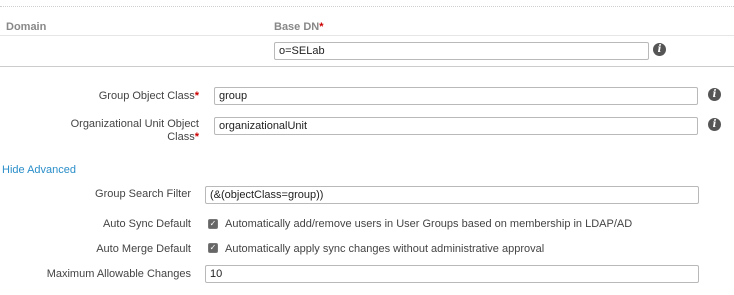 The width and height of the screenshot is (734, 295). I want to click on auto-sync-checkbox: ✓, so click(213, 224).